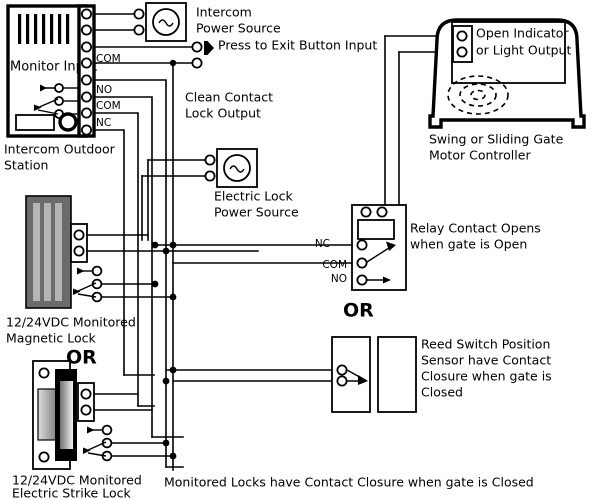 Image resolution: width=596 pixels, height=500 pixels. What do you see at coordinates (103, 123) in the screenshot?
I see `terminal-label-nc: NC` at bounding box center [103, 123].